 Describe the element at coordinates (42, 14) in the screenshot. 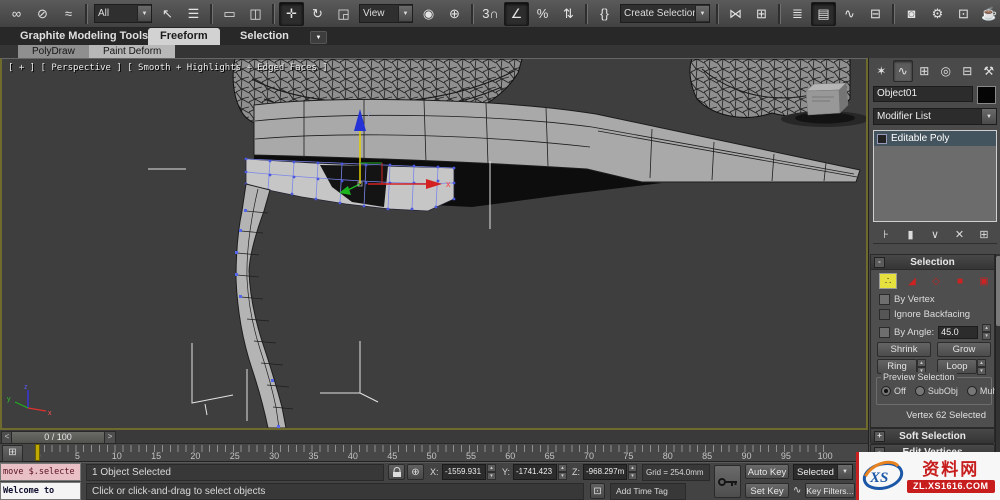

I see `unlink-selection-button: ⊘` at that location.